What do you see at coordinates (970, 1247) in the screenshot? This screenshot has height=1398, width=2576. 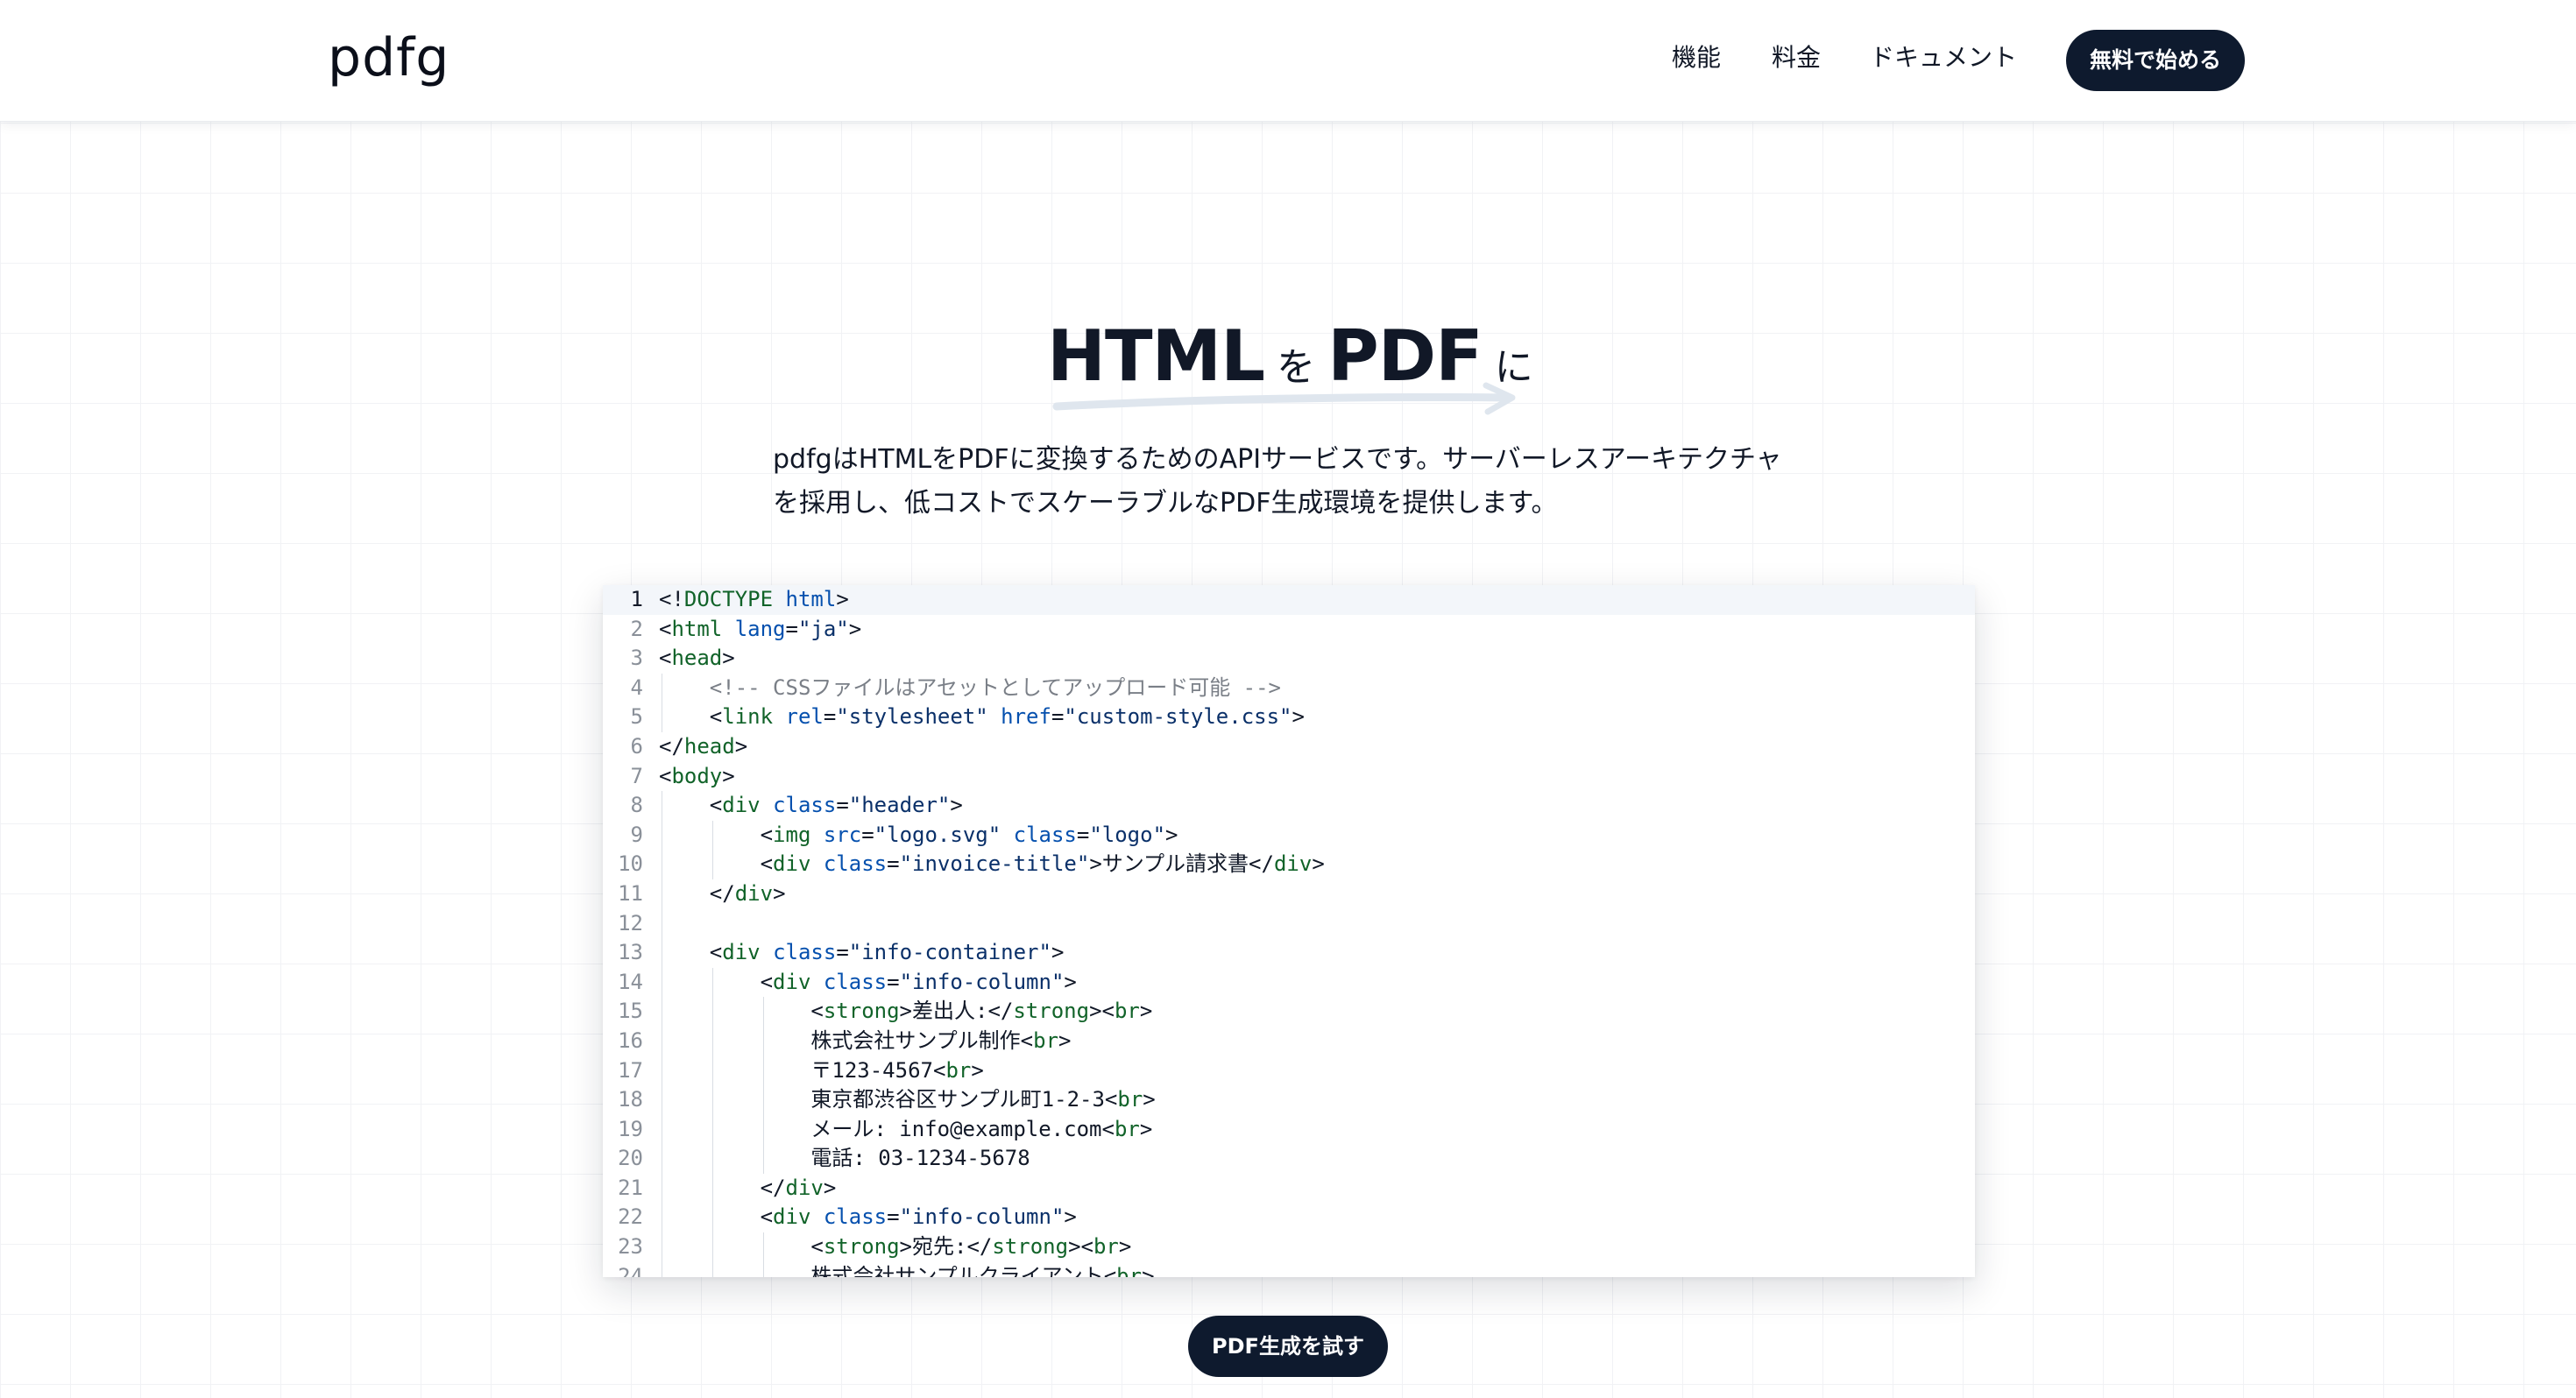 I see `code-content: <strong>宛先:</strong><br>` at bounding box center [970, 1247].